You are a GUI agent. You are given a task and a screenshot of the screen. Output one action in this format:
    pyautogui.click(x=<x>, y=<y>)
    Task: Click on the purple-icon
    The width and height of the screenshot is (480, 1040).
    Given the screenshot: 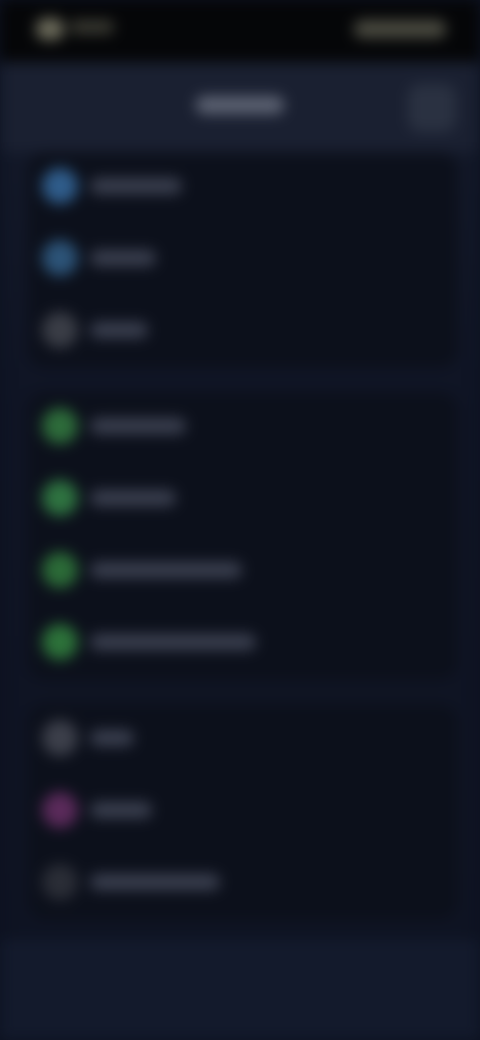 What is the action you would take?
    pyautogui.click(x=60, y=810)
    